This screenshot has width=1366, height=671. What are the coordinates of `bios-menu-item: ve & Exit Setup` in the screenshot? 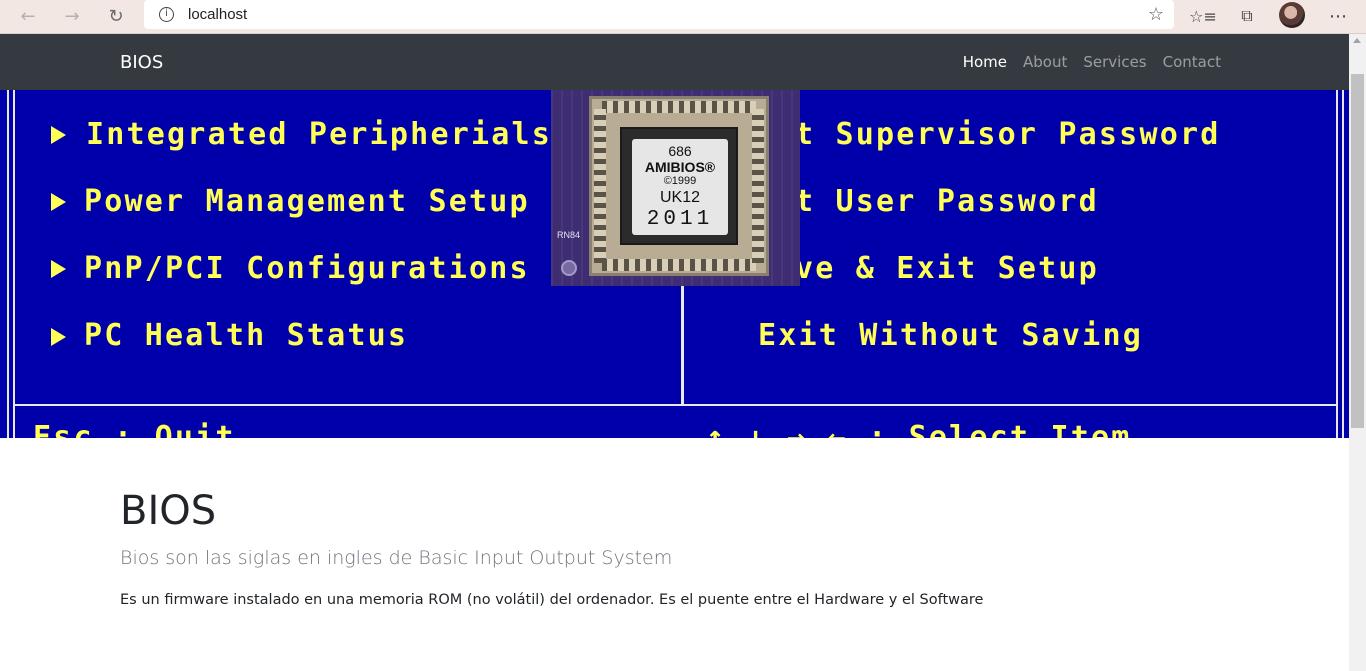 It's located at (947, 268).